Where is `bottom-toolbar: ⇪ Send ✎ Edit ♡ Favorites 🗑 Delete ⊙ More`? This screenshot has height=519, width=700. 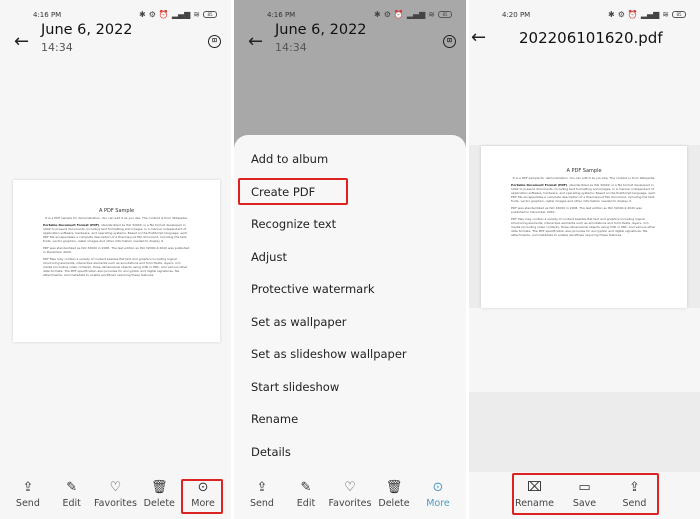
bottom-toolbar: ⇪ Send ✎ Edit ♡ Favorites 🗑 Delete ⊙ More is located at coordinates (350, 495).